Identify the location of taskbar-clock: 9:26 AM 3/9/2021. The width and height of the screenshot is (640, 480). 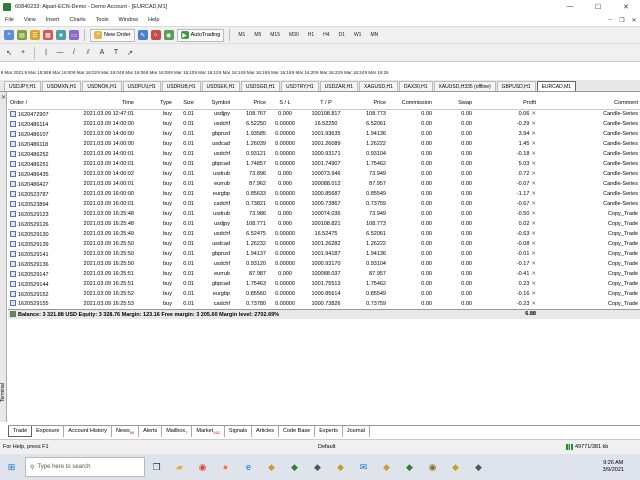
(613, 467).